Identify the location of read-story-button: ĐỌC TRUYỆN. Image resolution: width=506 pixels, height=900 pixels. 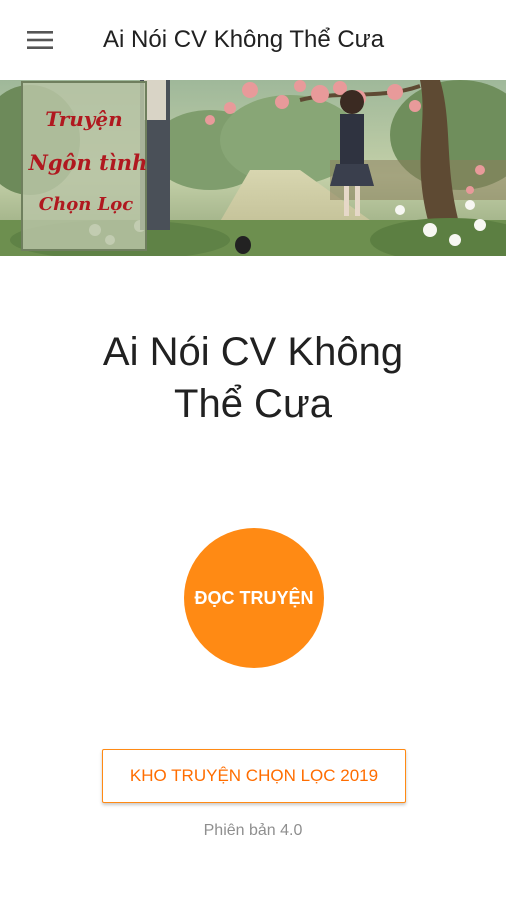
(254, 598).